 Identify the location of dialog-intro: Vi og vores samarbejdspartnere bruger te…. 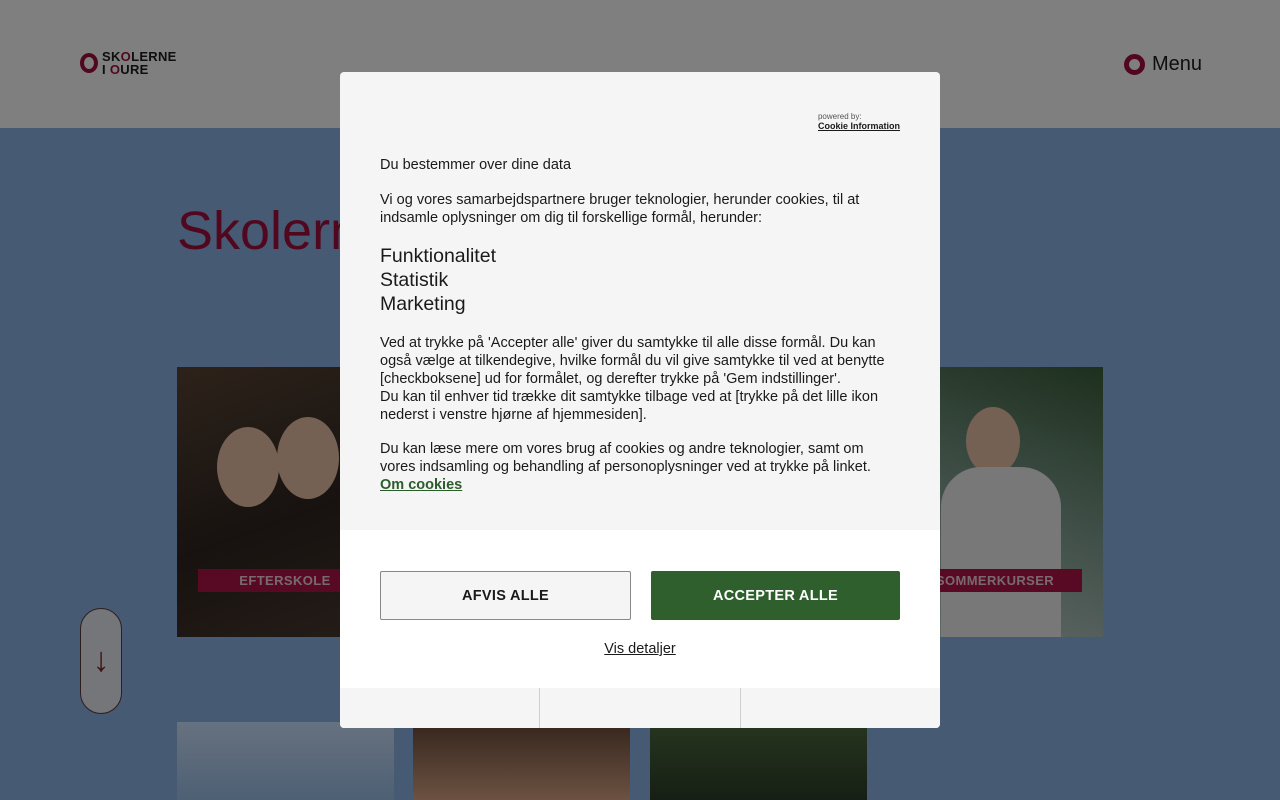
(620, 209).